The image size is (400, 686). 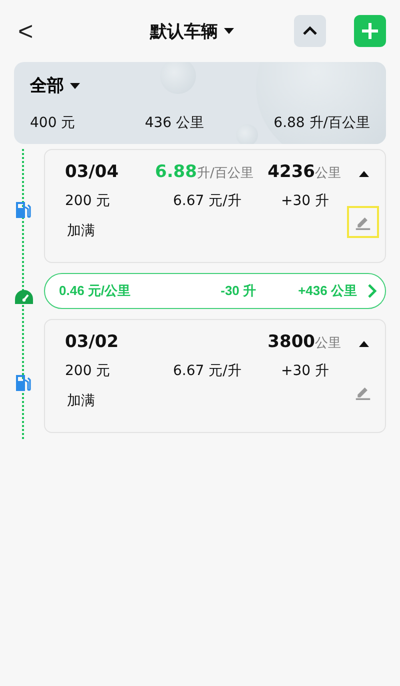 I want to click on speedometer-icon, so click(x=24, y=297).